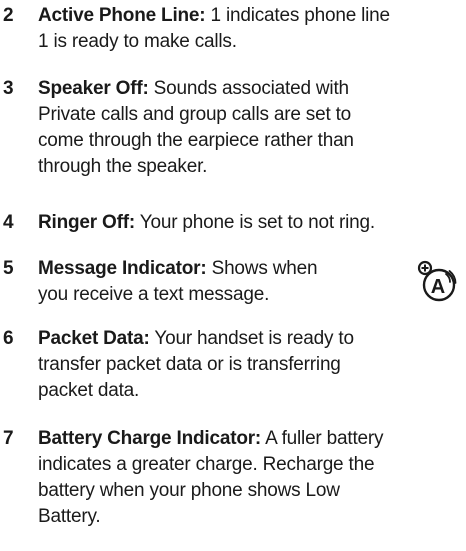  Describe the element at coordinates (196, 140) in the screenshot. I see `item-text-line: come through the earpiece rather than` at that location.